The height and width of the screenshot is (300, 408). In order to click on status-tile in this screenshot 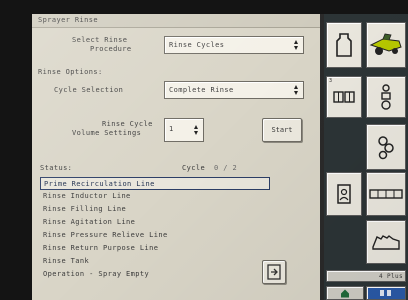, I will do `click(386, 293)`.